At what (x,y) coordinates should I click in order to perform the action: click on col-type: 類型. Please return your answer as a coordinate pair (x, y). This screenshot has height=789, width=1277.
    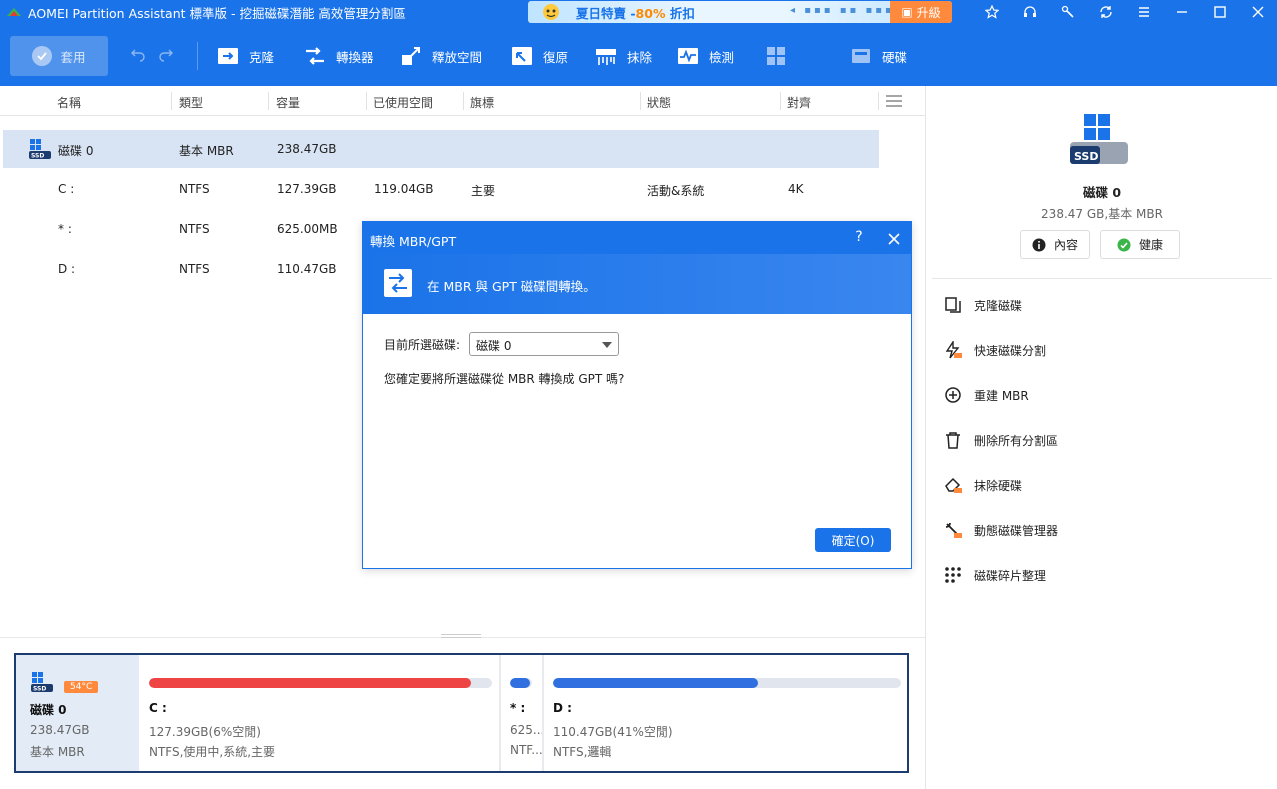
    Looking at the image, I should click on (191, 102).